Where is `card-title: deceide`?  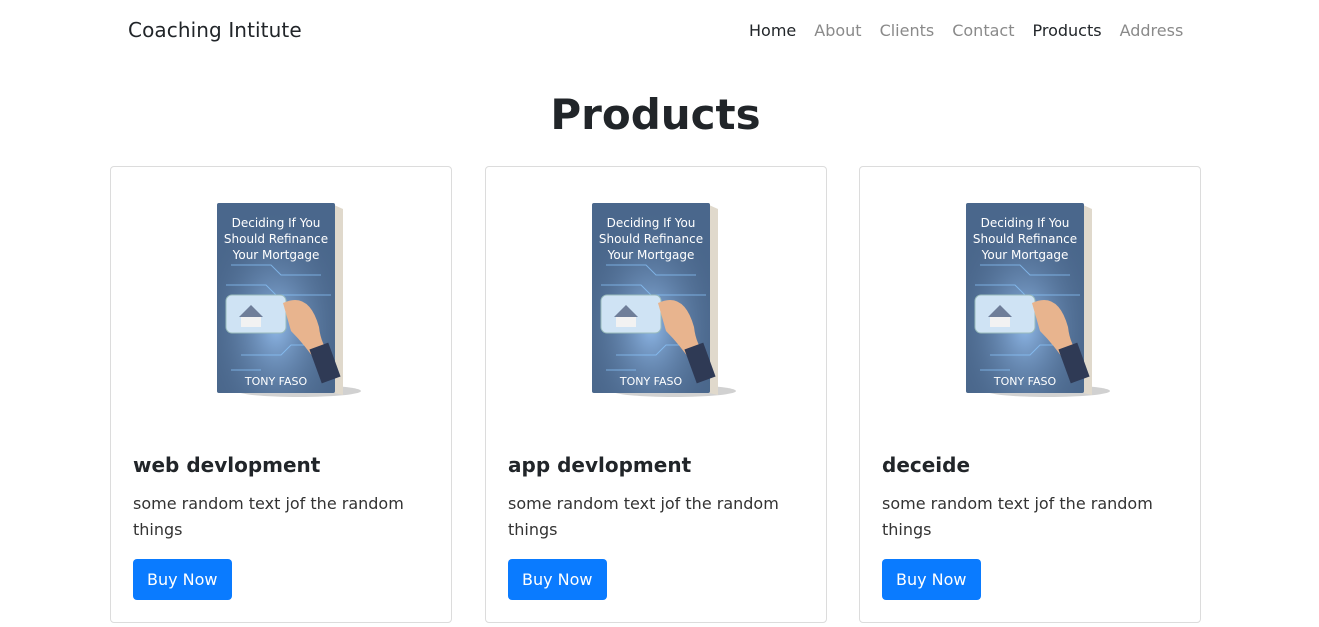
card-title: deceide is located at coordinates (926, 465).